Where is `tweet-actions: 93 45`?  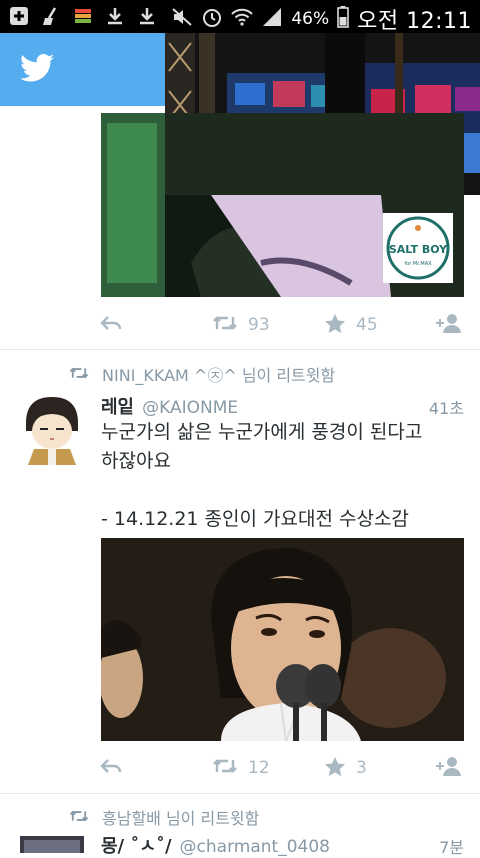 tweet-actions: 93 45 is located at coordinates (285, 325).